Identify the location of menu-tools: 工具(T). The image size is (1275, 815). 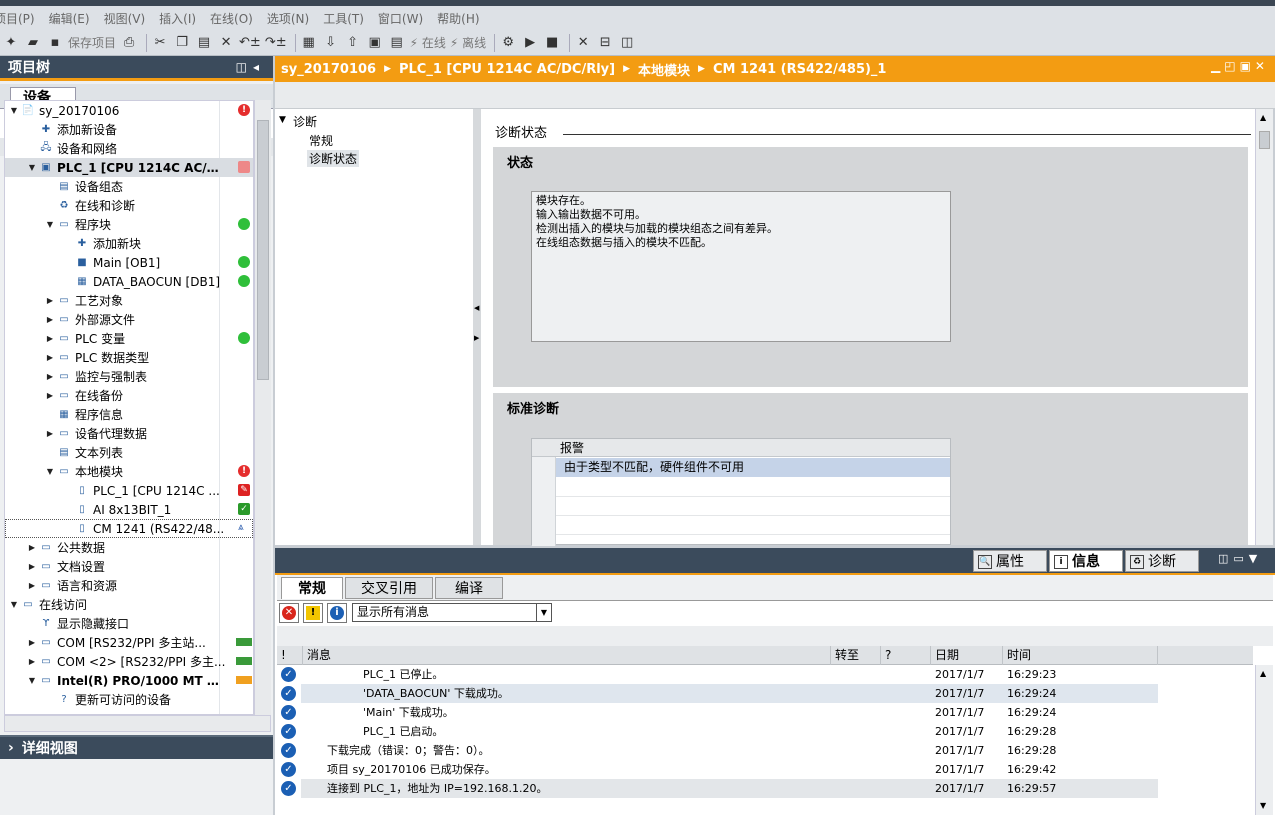
(343, 18).